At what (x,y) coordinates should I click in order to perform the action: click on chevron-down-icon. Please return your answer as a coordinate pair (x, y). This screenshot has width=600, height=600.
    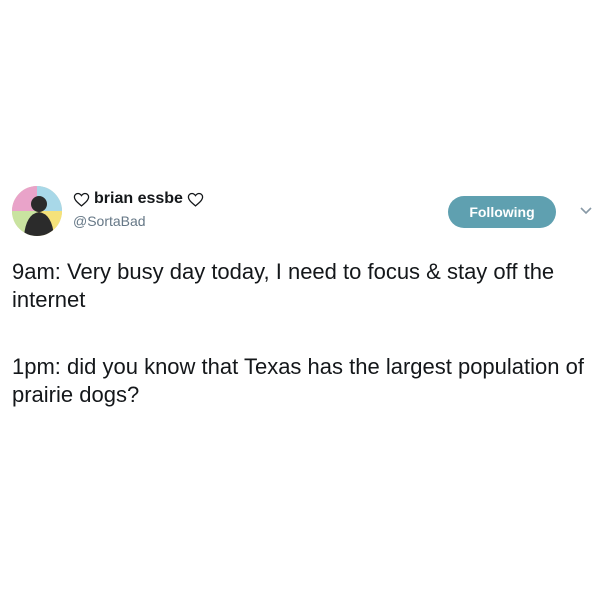
    Looking at the image, I should click on (586, 211).